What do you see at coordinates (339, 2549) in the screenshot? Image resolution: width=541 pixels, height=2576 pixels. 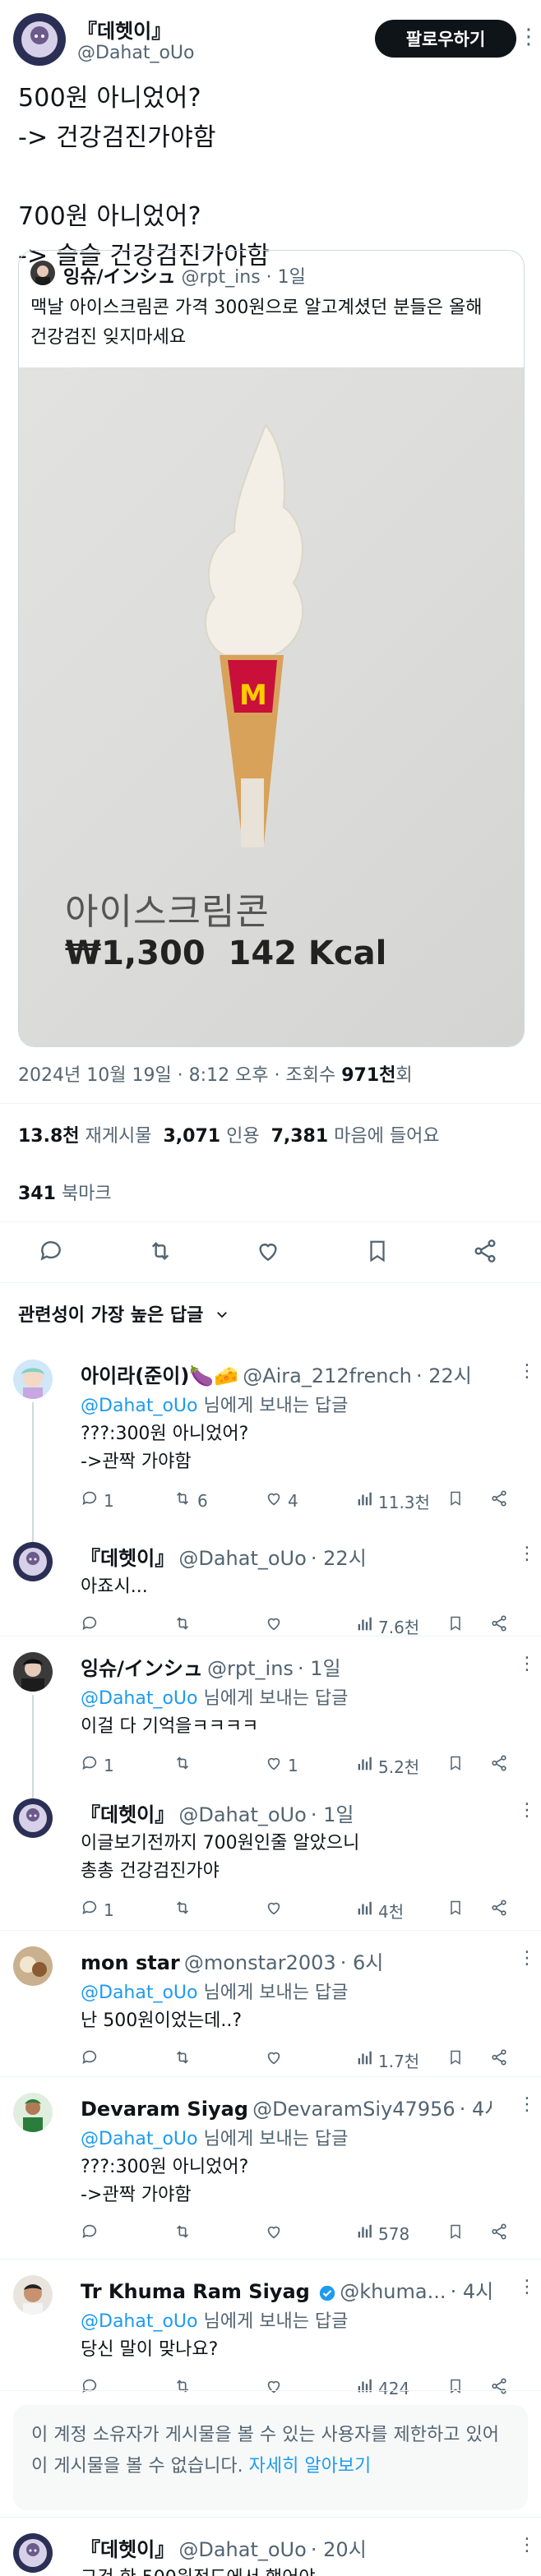 I see `reply-time: · 20시` at bounding box center [339, 2549].